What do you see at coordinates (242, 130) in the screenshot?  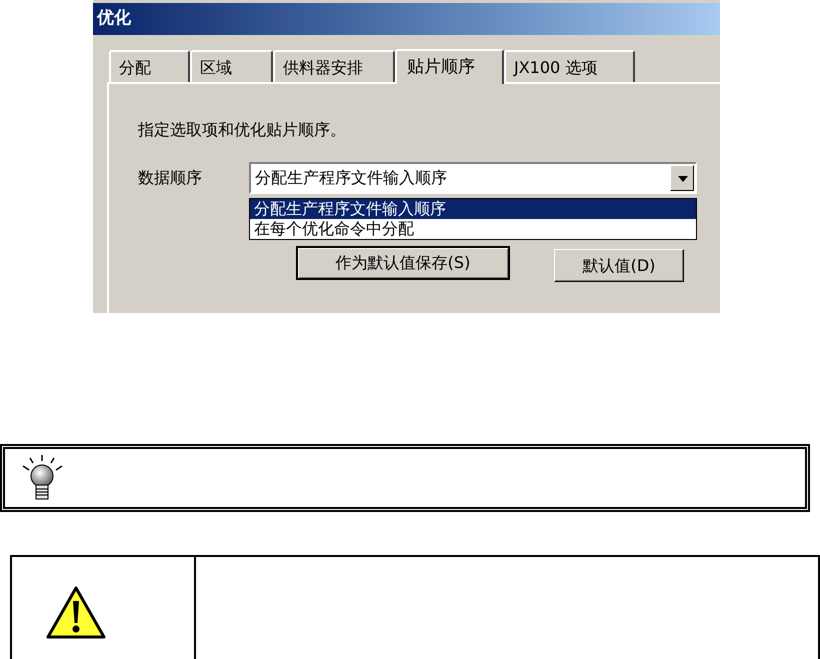 I see `description-text: 指定选取项和优化贴片顺序。` at bounding box center [242, 130].